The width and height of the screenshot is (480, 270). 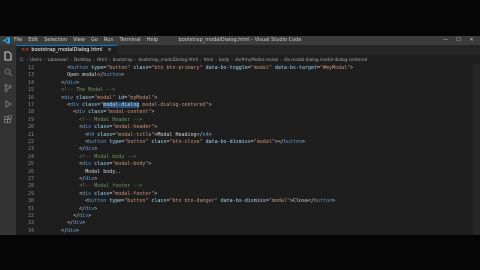 What do you see at coordinates (209, 59) in the screenshot?
I see `breadcrumb-item: html` at bounding box center [209, 59].